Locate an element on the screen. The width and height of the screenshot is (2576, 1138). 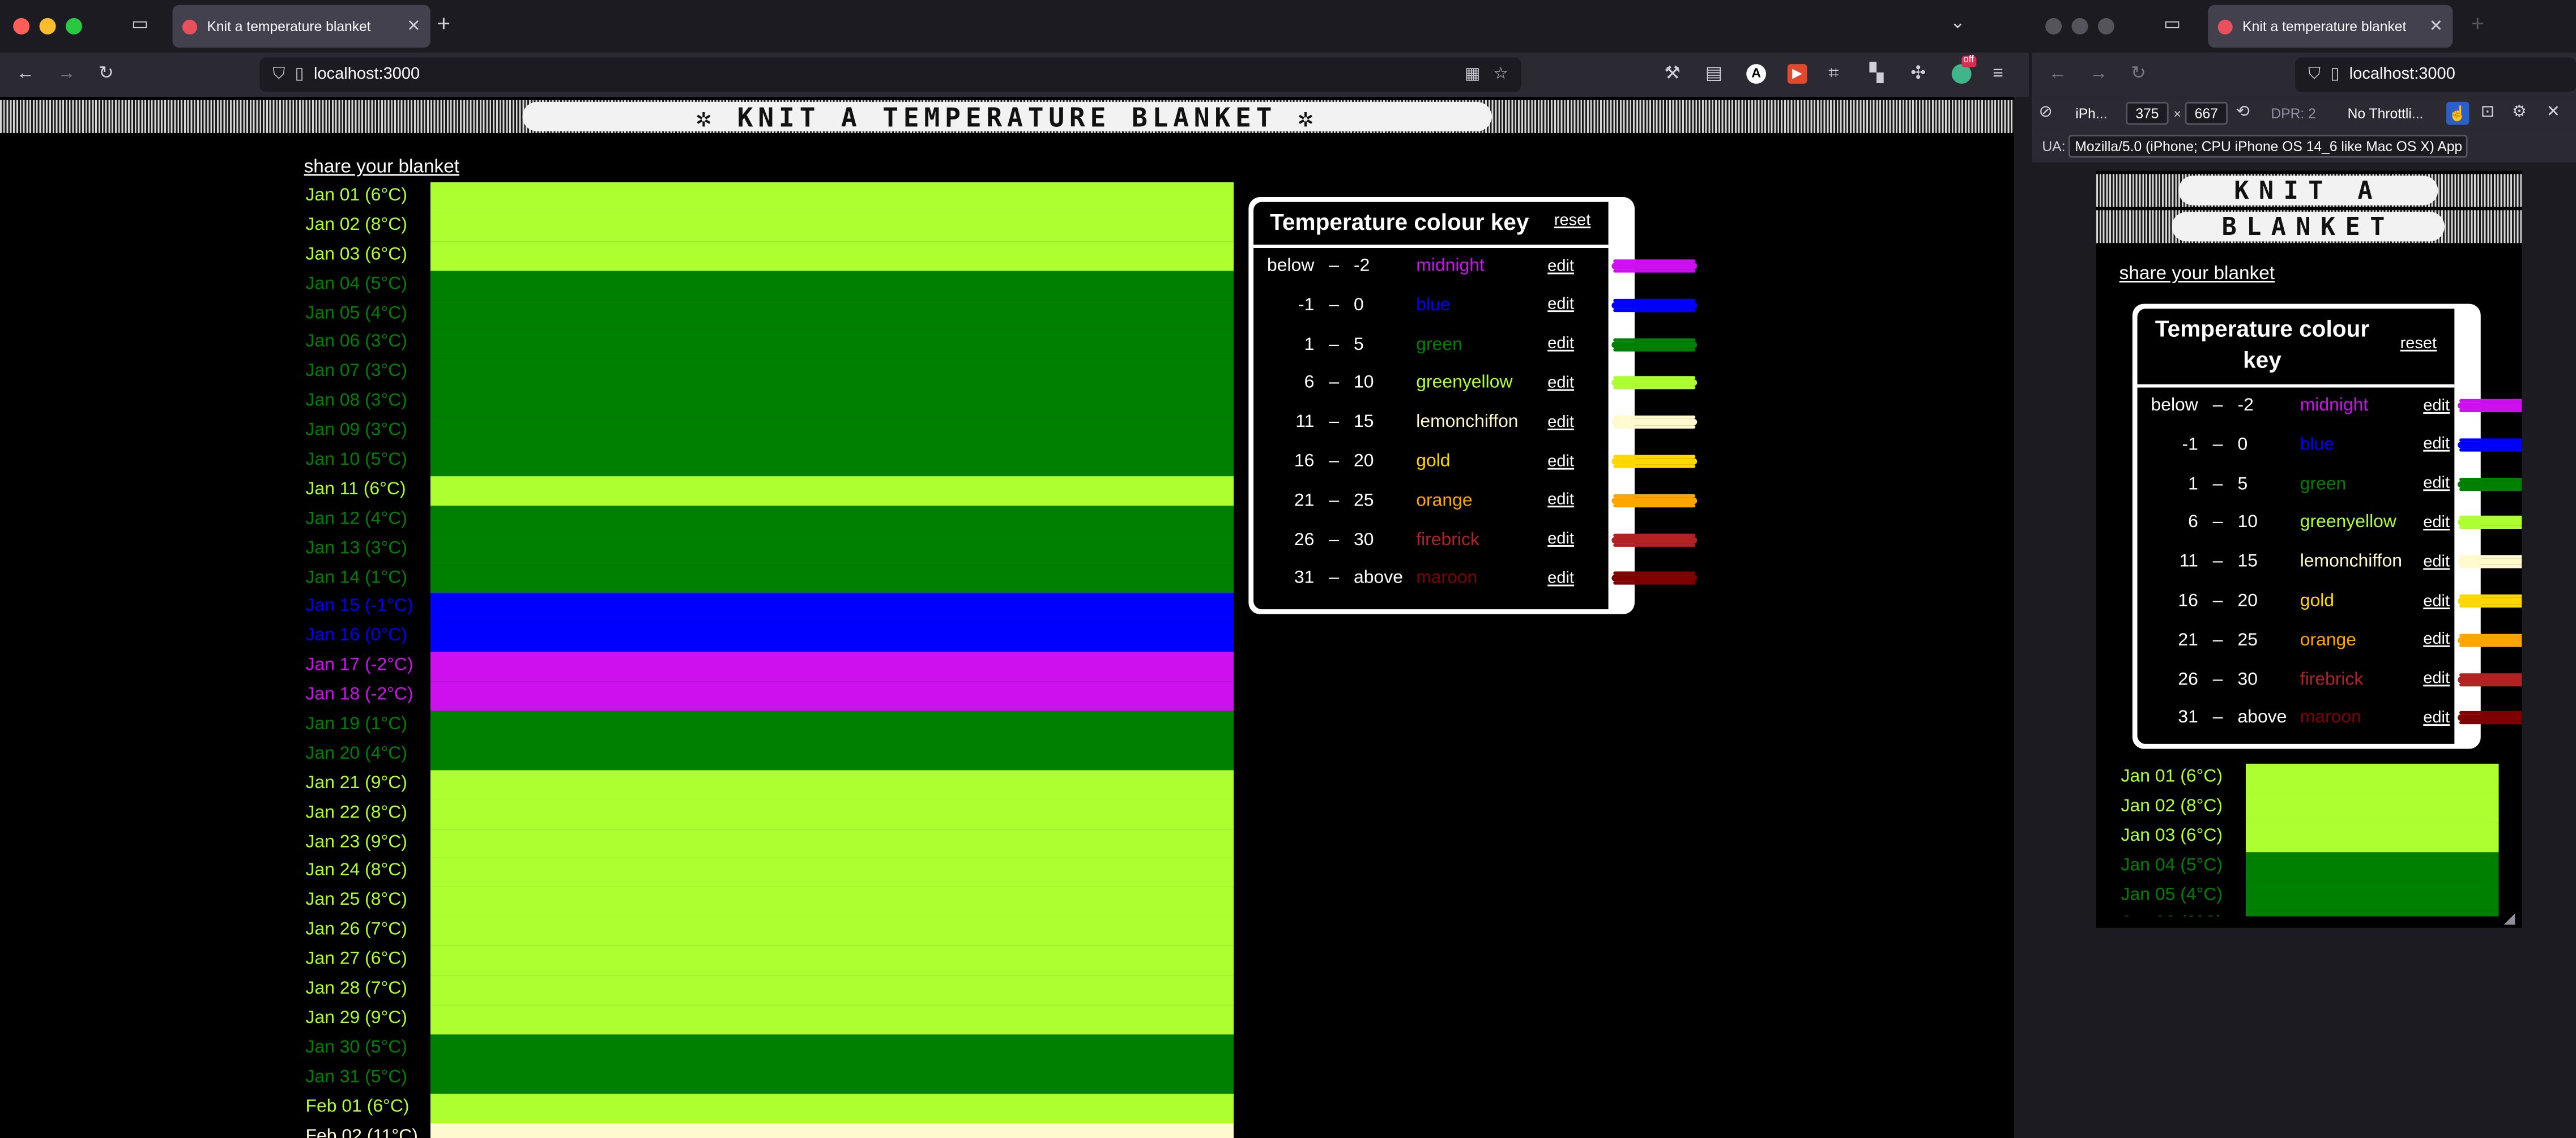
reload-icon: ↻ is located at coordinates (106, 74).